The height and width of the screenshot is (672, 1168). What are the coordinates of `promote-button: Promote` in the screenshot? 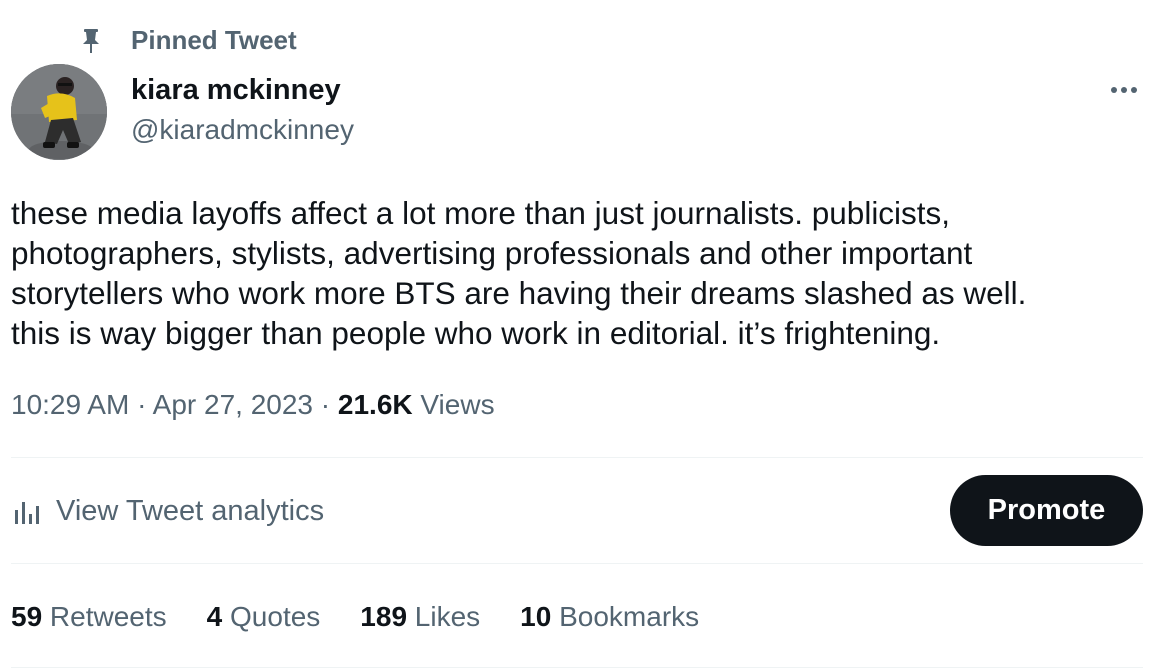 It's located at (1046, 510).